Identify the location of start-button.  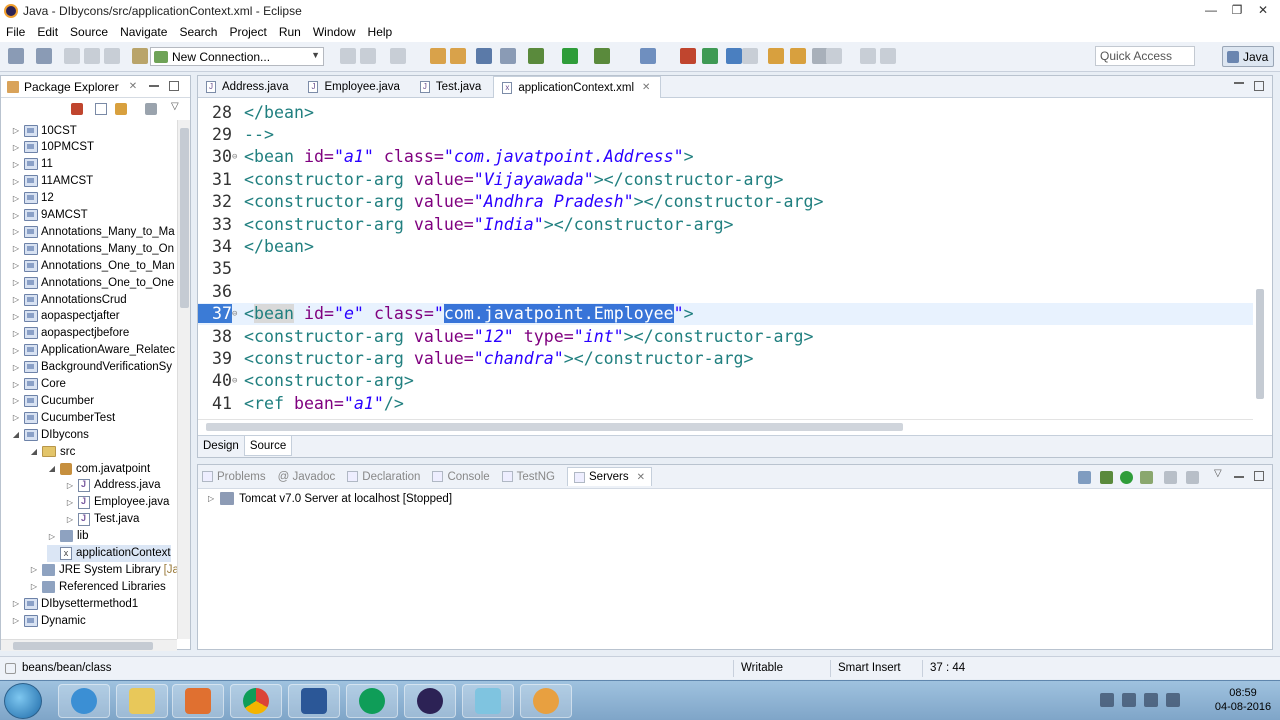
(23, 701).